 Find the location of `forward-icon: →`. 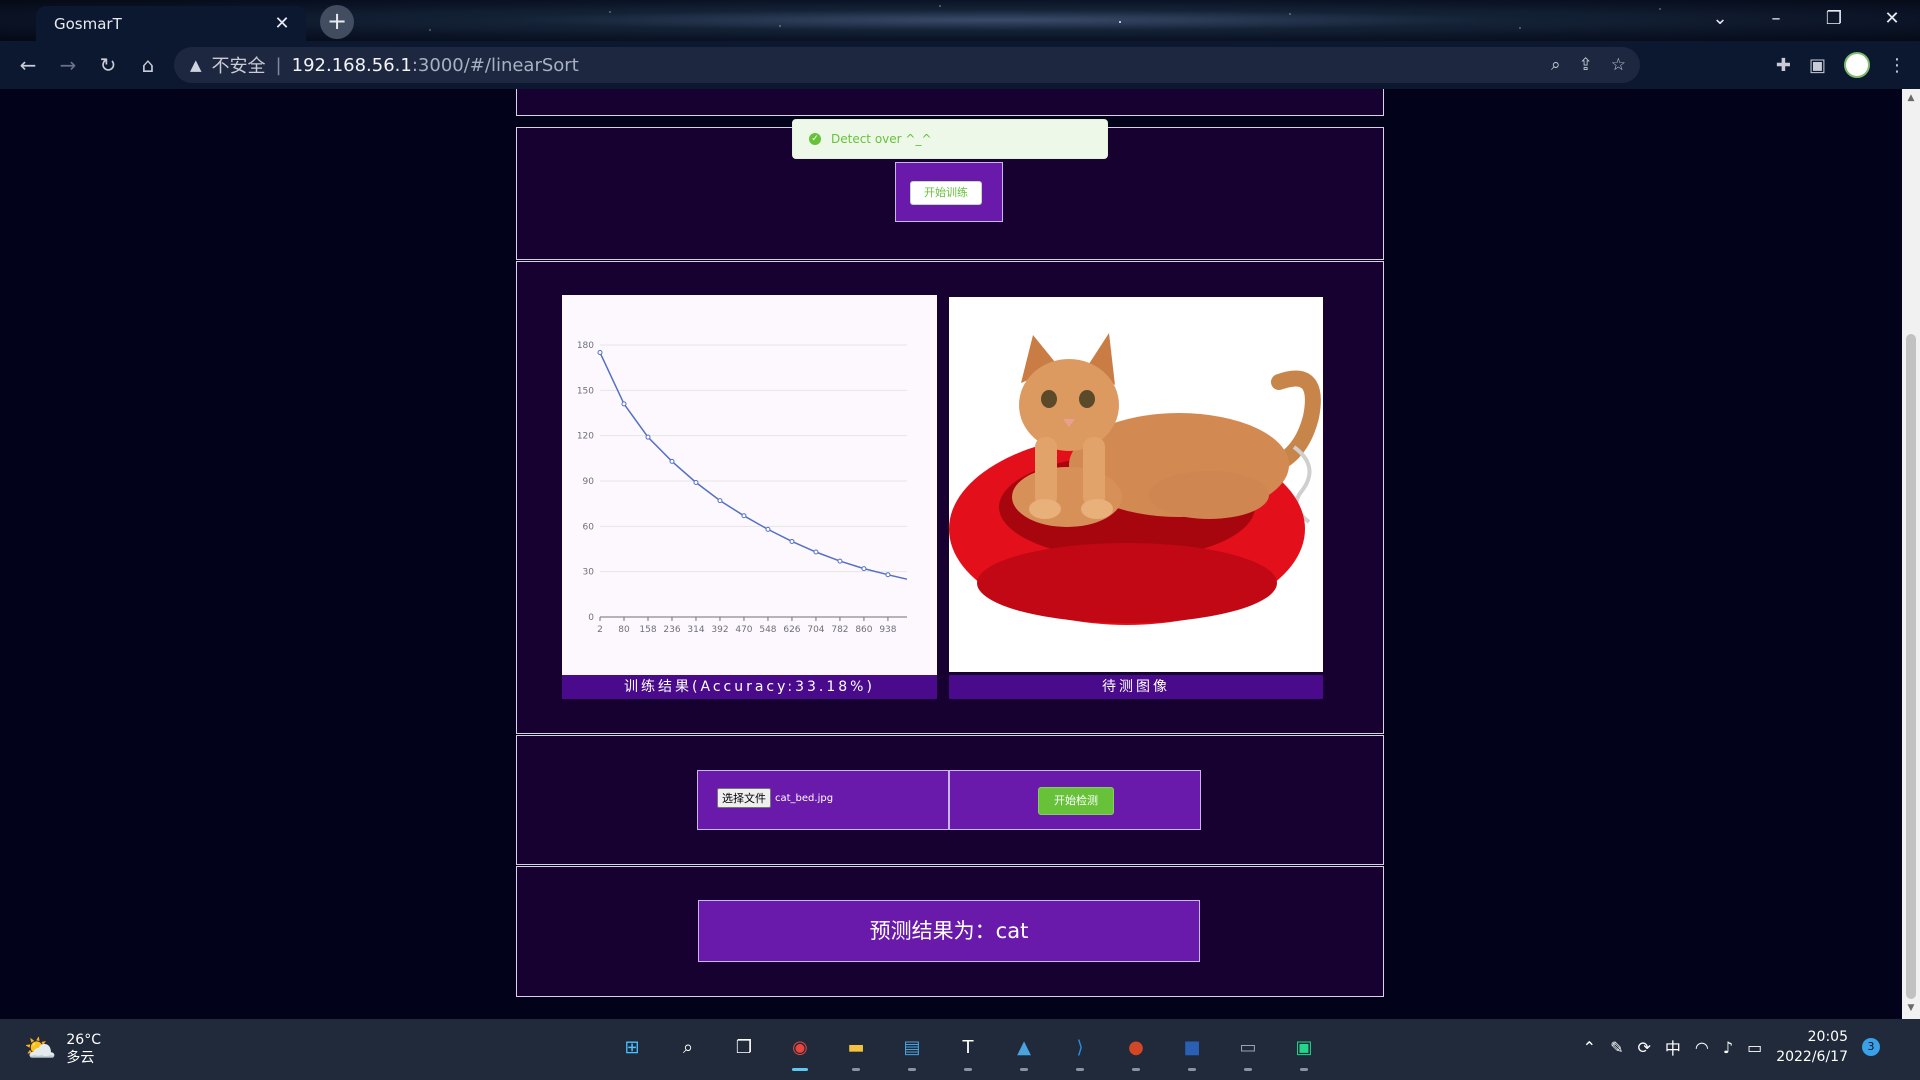

forward-icon: → is located at coordinates (68, 65).